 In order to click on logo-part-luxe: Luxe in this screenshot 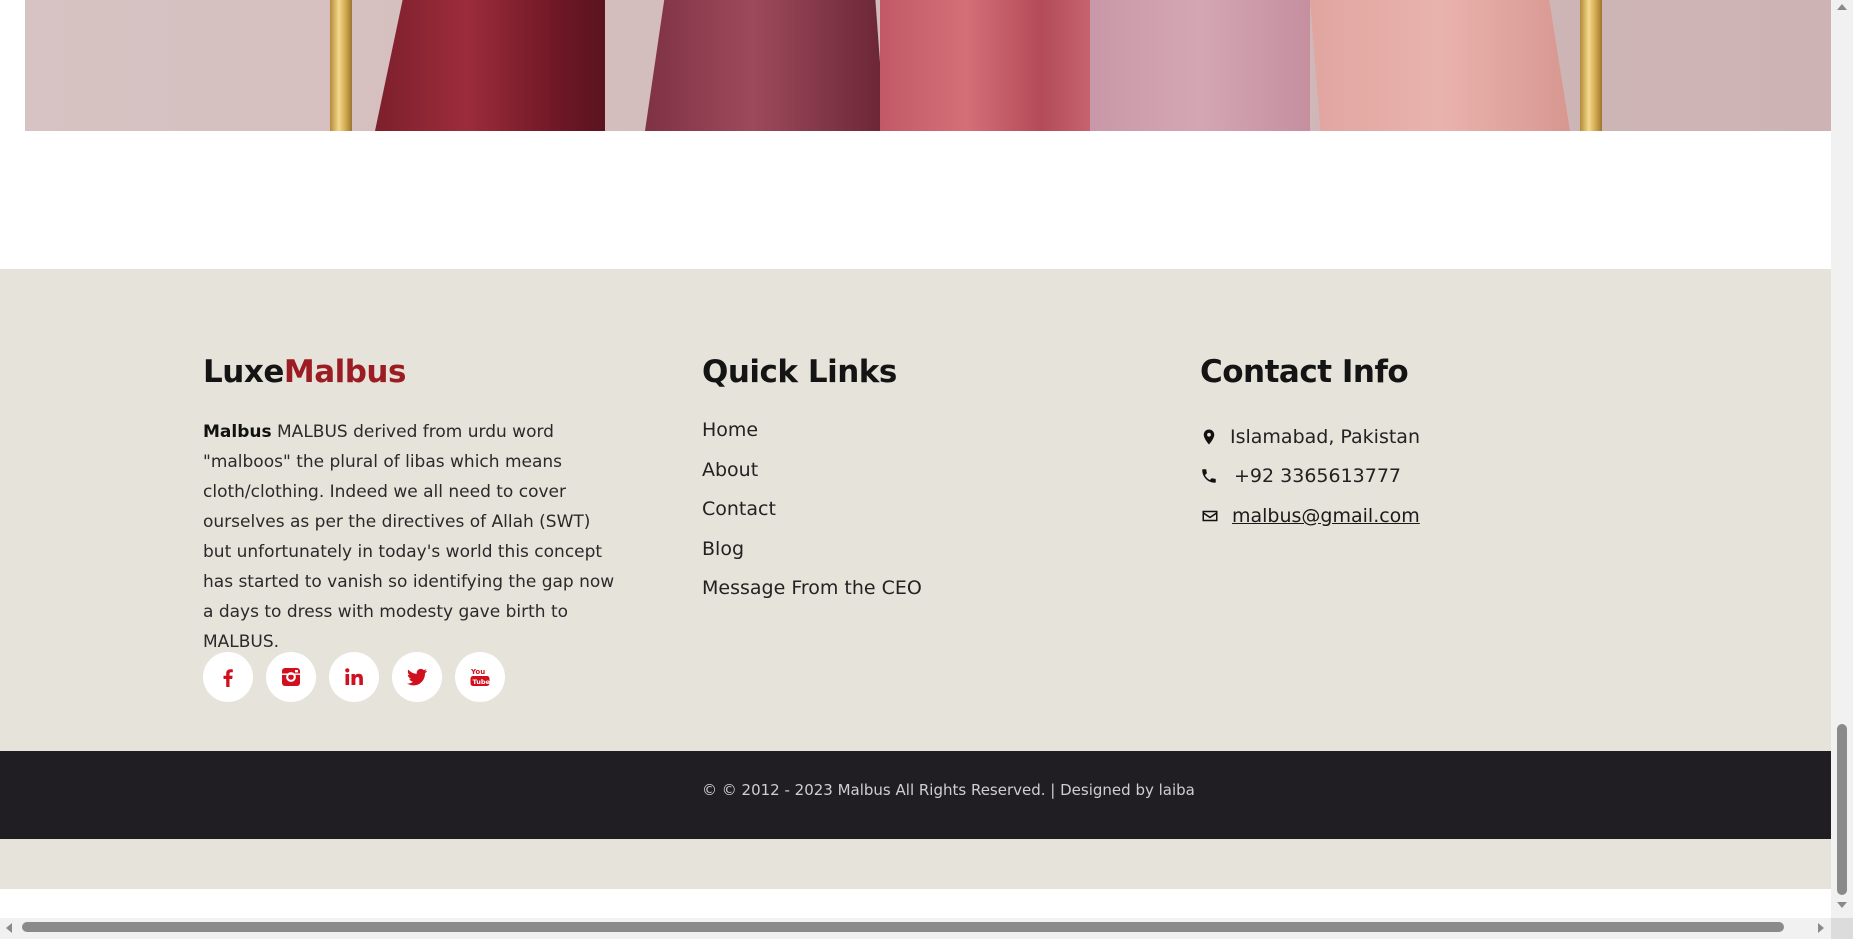, I will do `click(243, 372)`.